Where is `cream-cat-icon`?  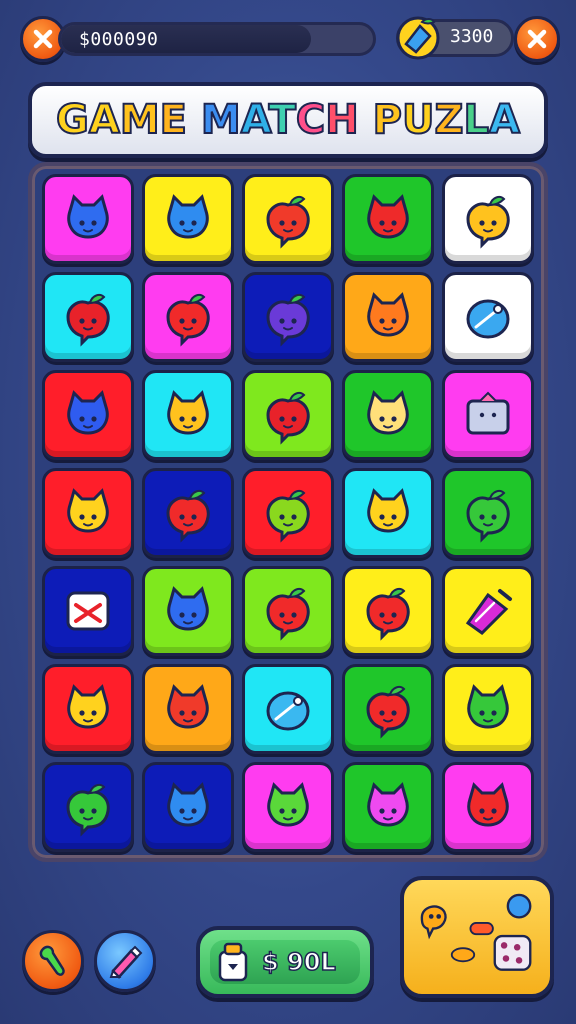 cream-cat-icon is located at coordinates (388, 412).